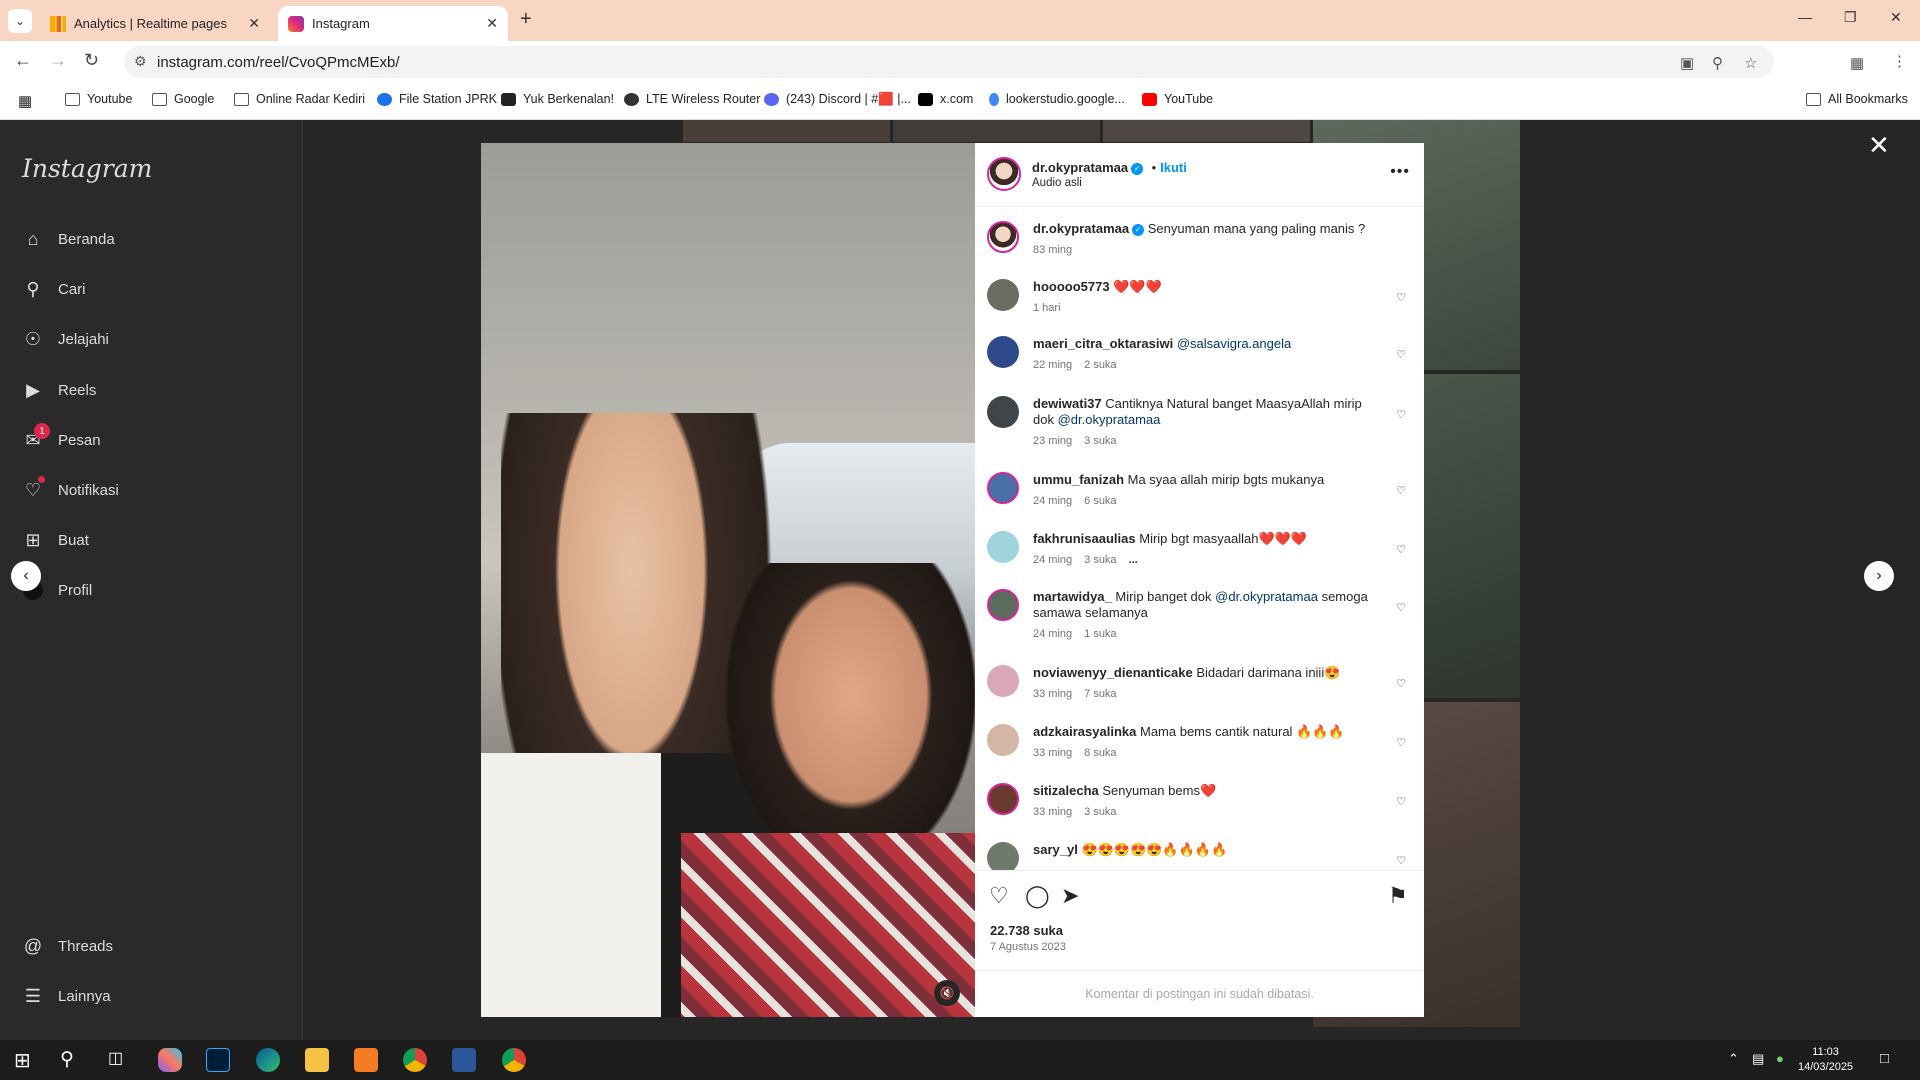 Image resolution: width=1920 pixels, height=1080 pixels. What do you see at coordinates (1103, 343) in the screenshot?
I see `comment-username: maeri_citra_oktarasiwi` at bounding box center [1103, 343].